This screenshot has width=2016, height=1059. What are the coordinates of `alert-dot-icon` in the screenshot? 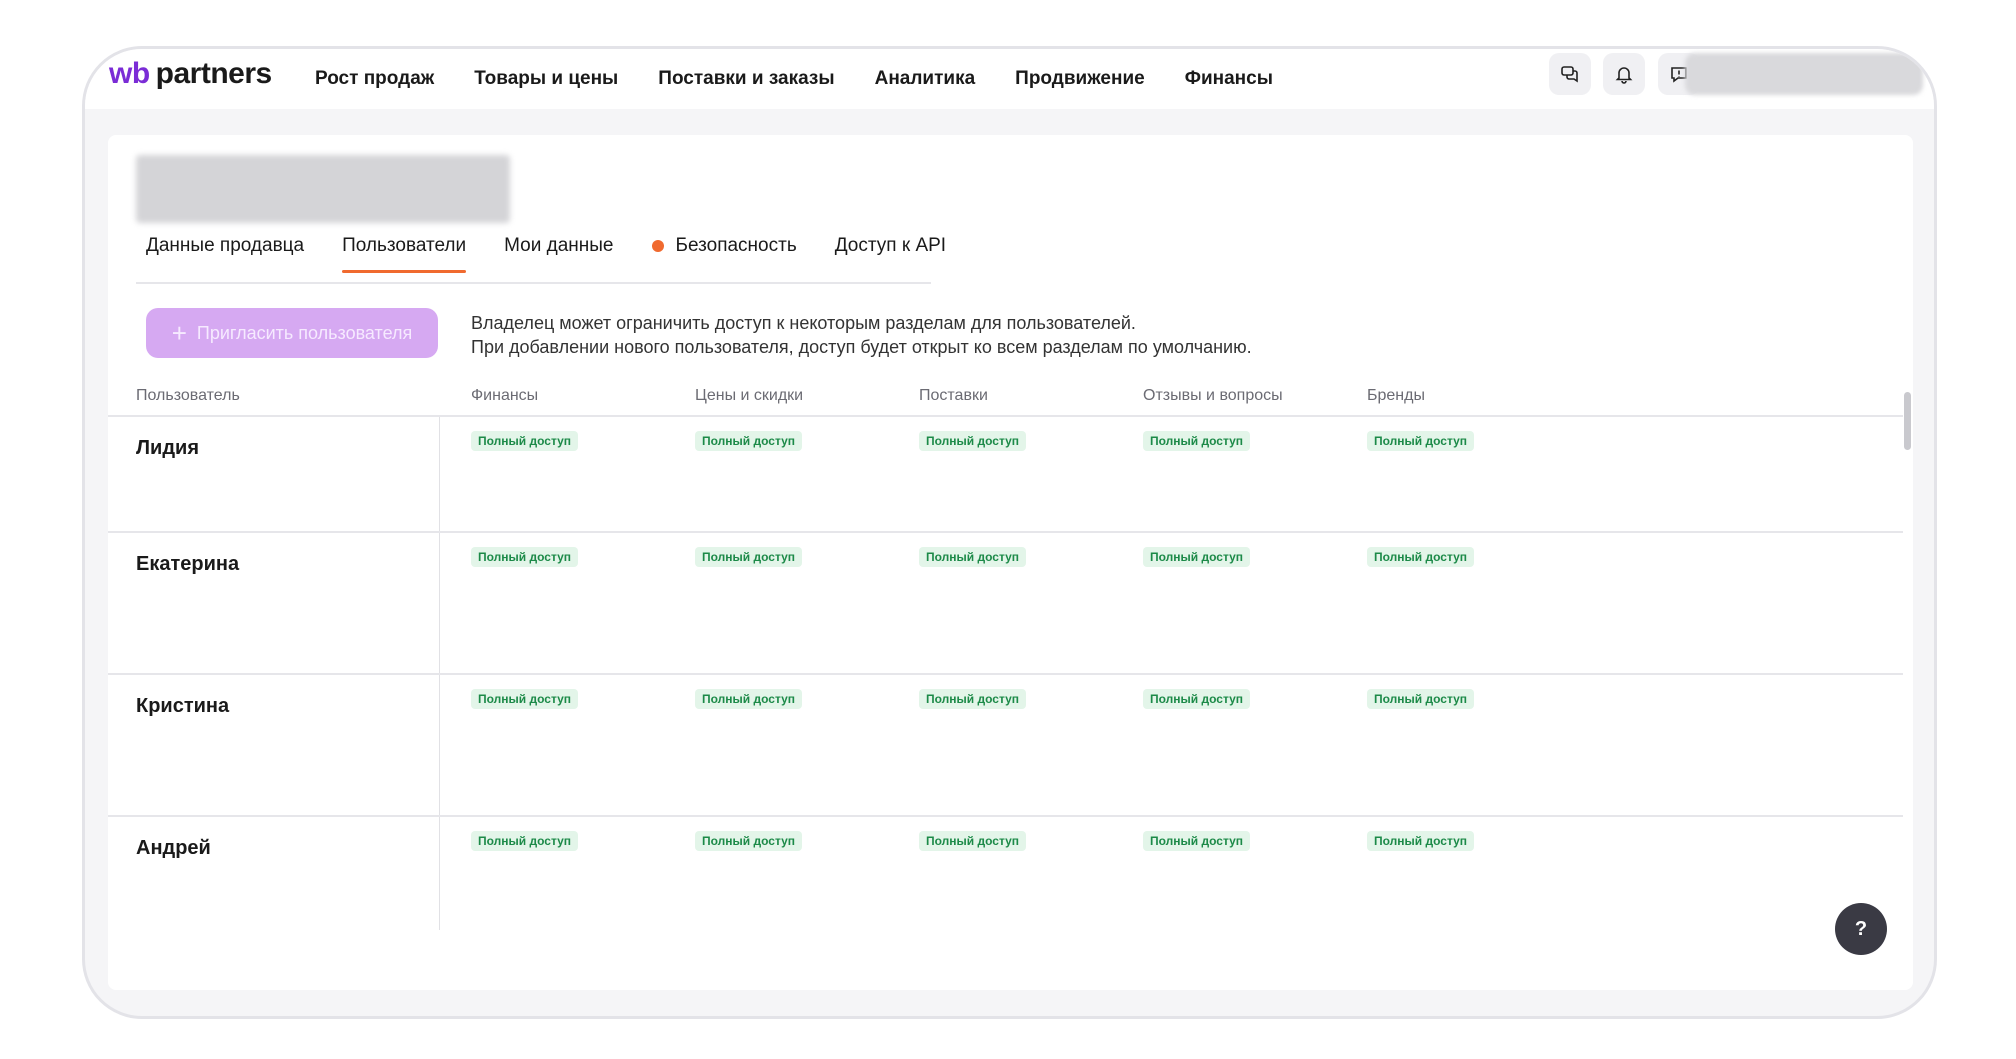 It's located at (657, 246).